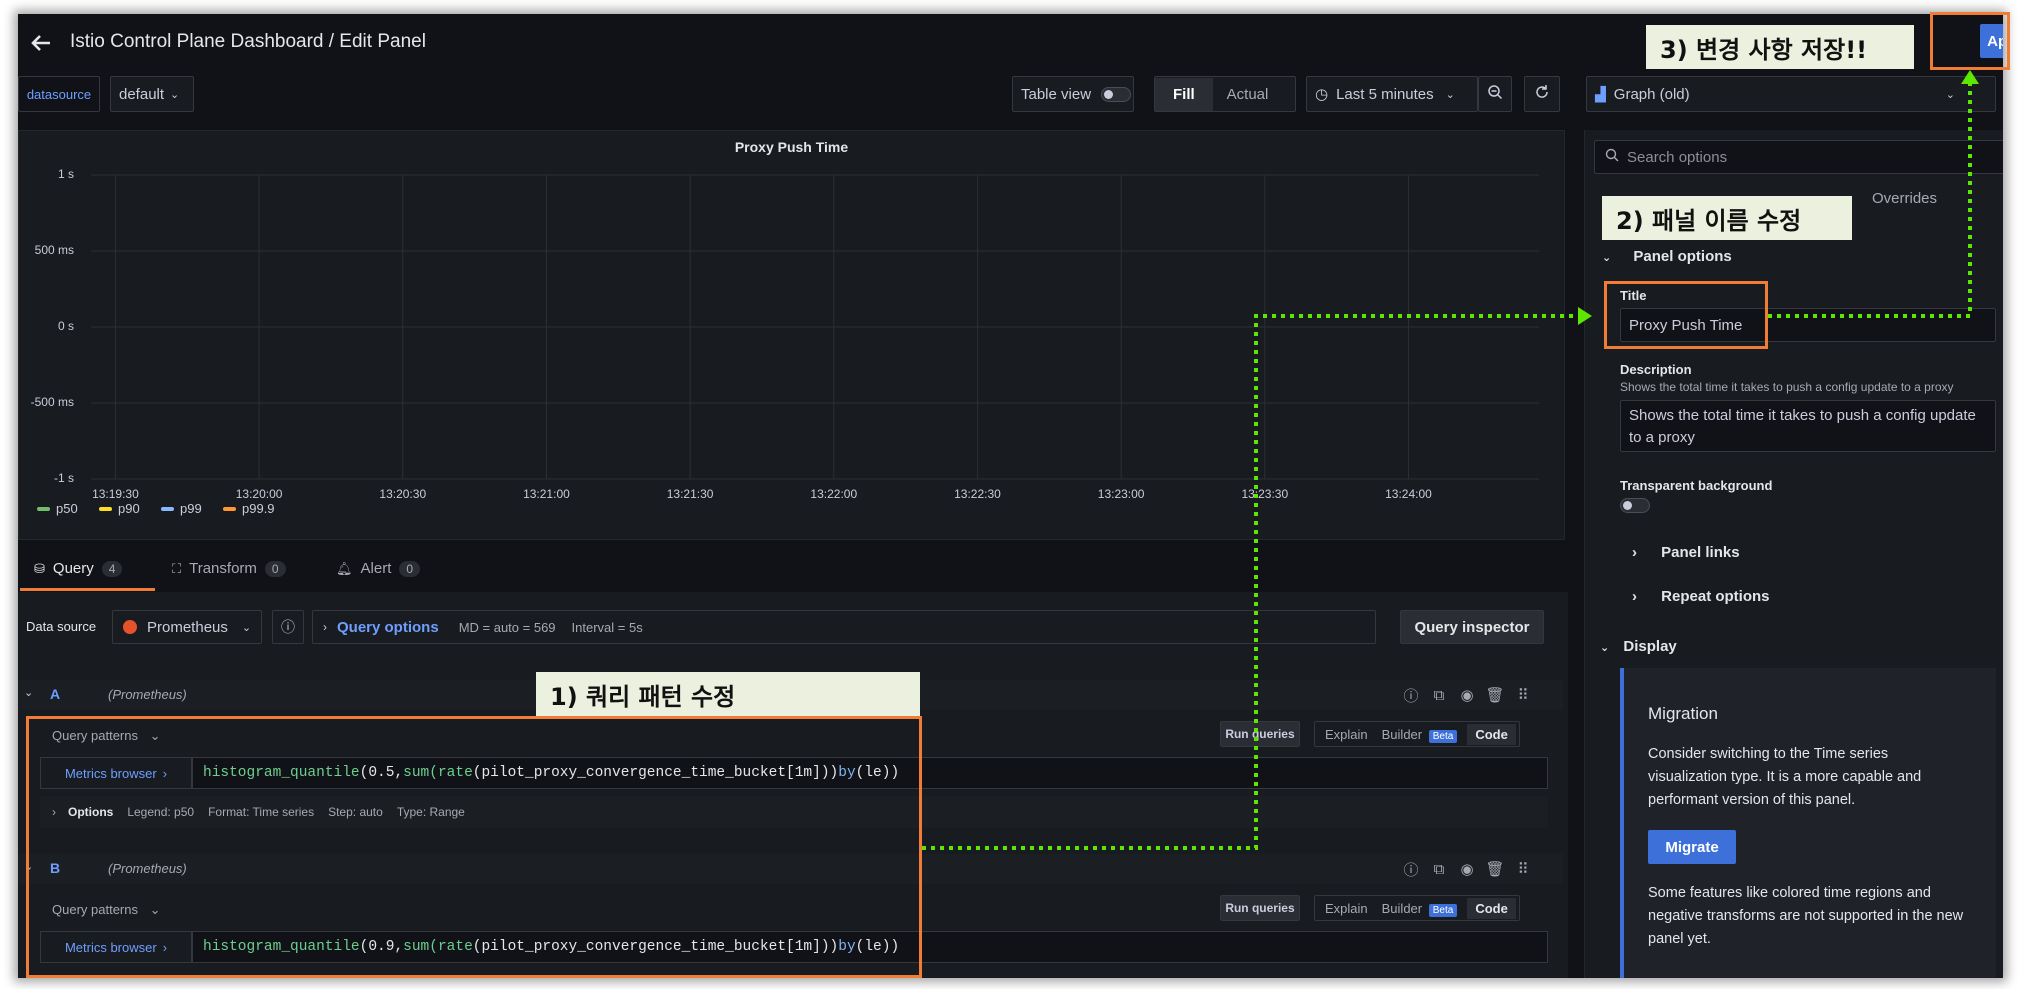 The image size is (2022, 989). What do you see at coordinates (1472, 627) in the screenshot?
I see `query-inspector-button: Query inspector` at bounding box center [1472, 627].